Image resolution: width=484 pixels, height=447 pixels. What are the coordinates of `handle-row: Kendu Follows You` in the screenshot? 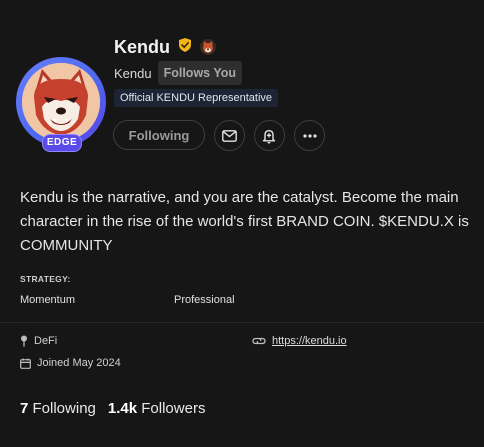 It's located at (178, 73).